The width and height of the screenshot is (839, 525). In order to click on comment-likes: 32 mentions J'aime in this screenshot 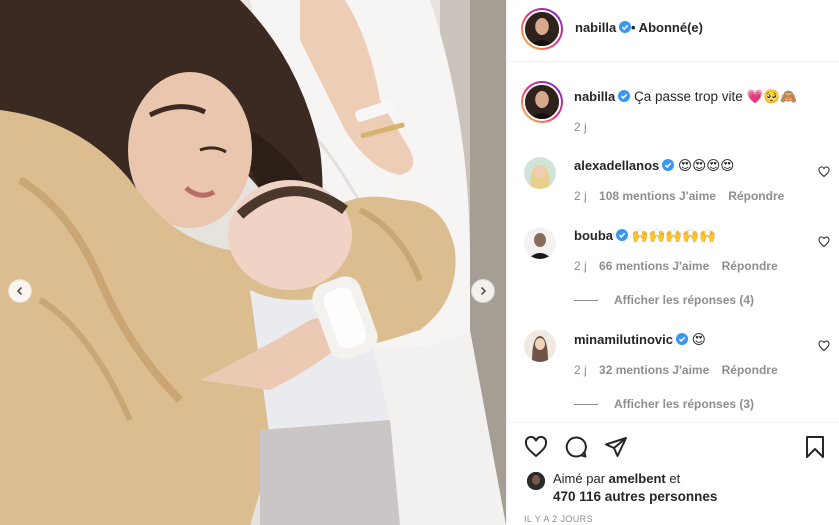, I will do `click(654, 370)`.